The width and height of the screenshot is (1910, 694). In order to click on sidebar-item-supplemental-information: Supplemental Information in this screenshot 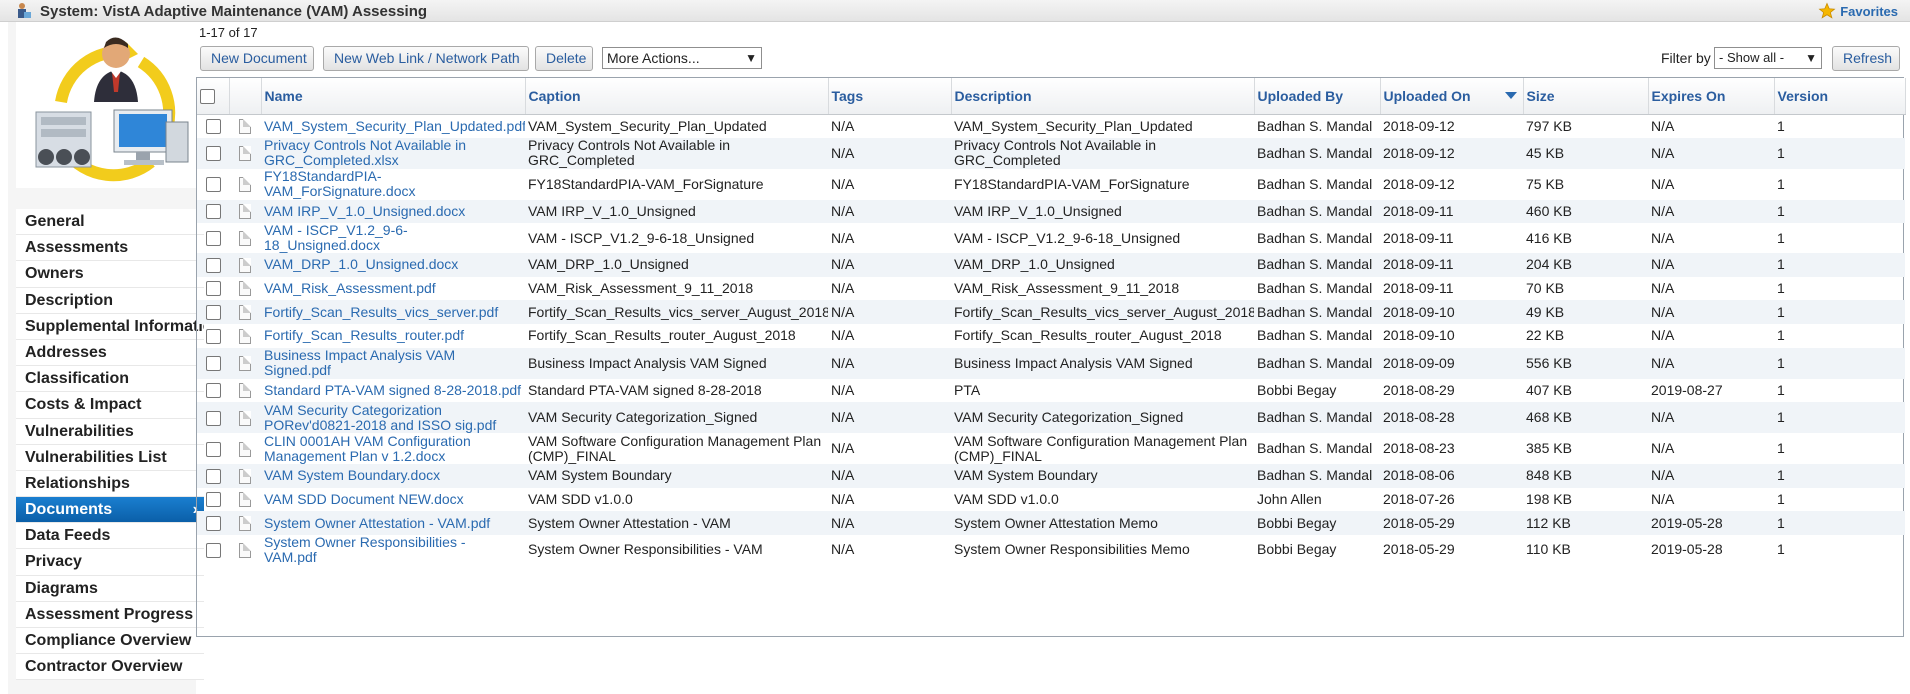, I will do `click(110, 326)`.